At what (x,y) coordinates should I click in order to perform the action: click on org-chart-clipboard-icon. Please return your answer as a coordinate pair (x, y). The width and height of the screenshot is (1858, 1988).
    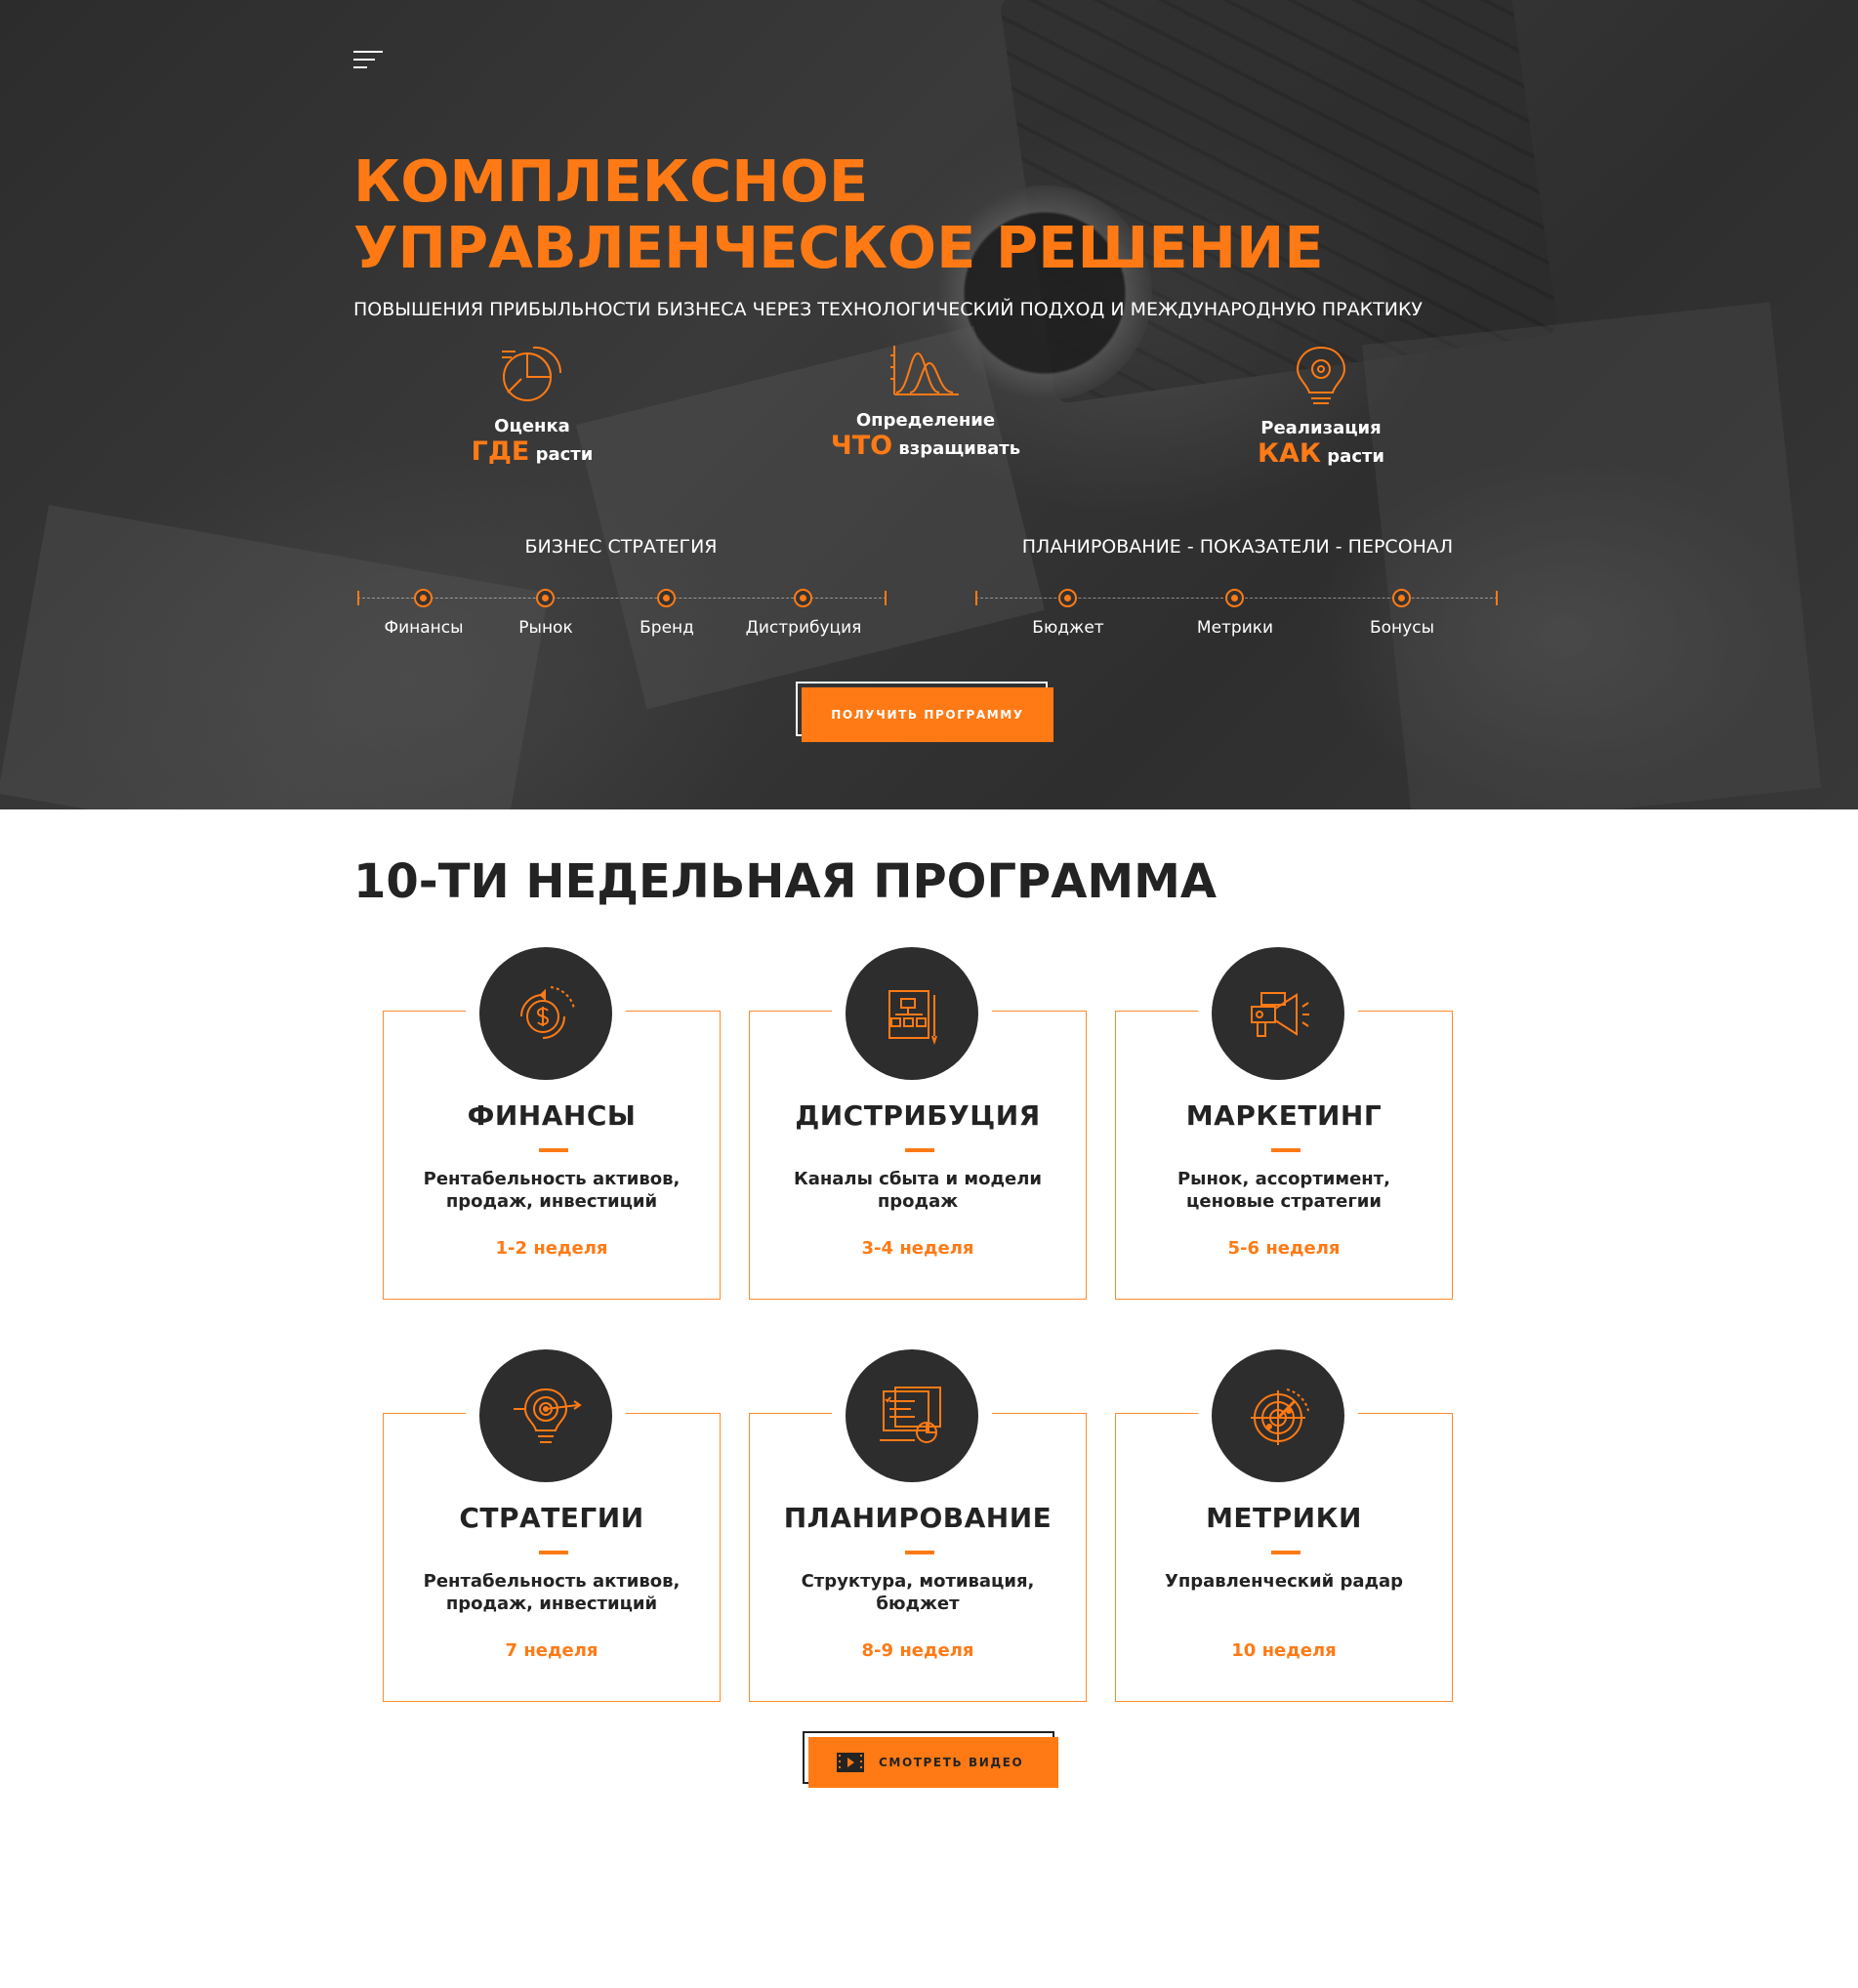
    Looking at the image, I should click on (913, 1018).